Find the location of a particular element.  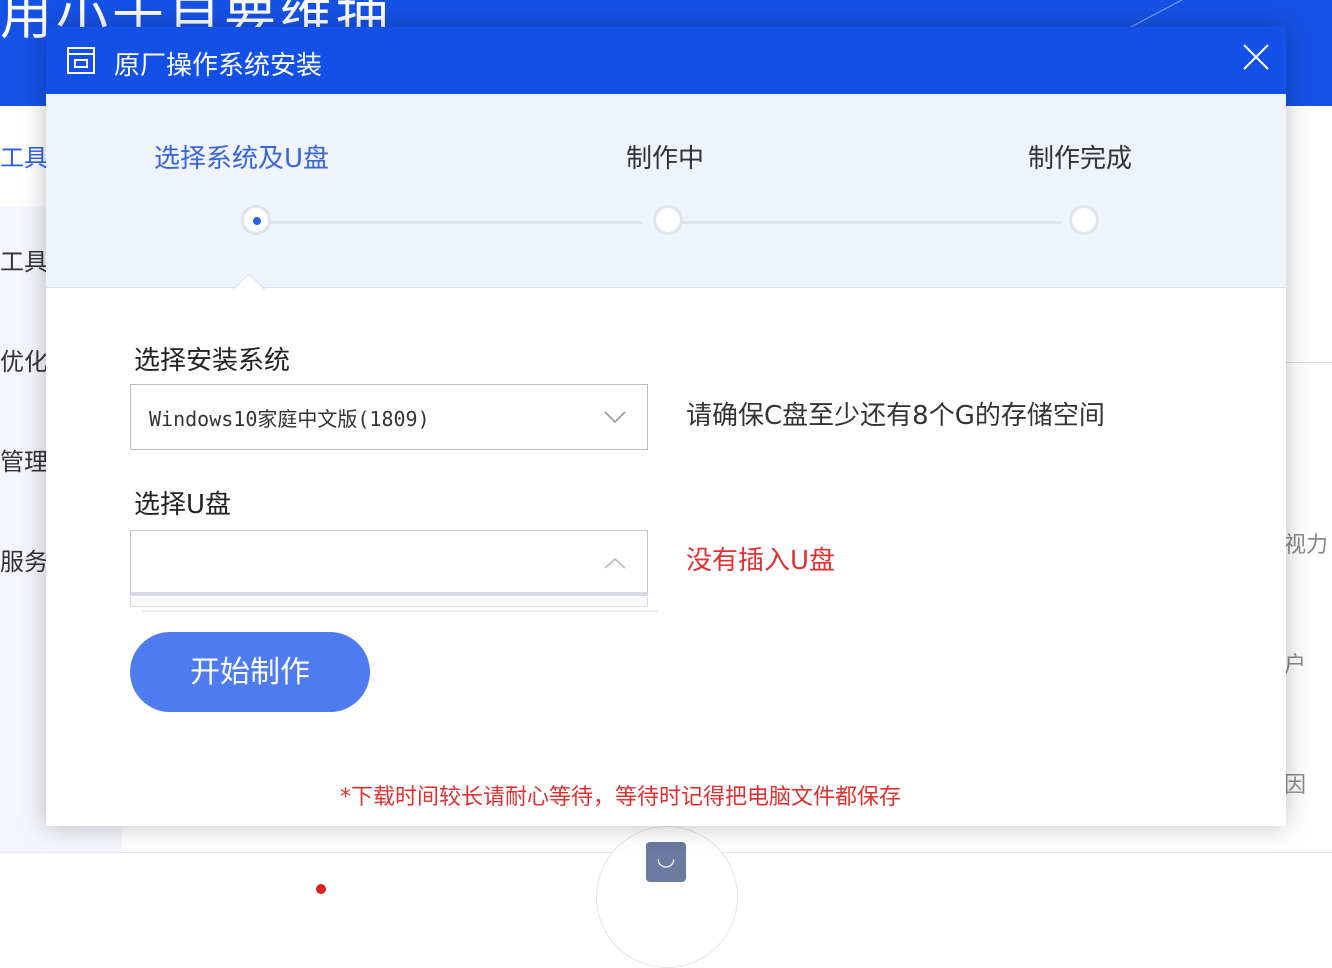

dropdown-shadow is located at coordinates (400, 611).